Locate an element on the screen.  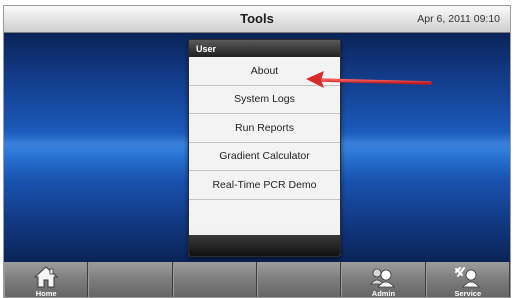
home-button-label: Home is located at coordinates (46, 293).